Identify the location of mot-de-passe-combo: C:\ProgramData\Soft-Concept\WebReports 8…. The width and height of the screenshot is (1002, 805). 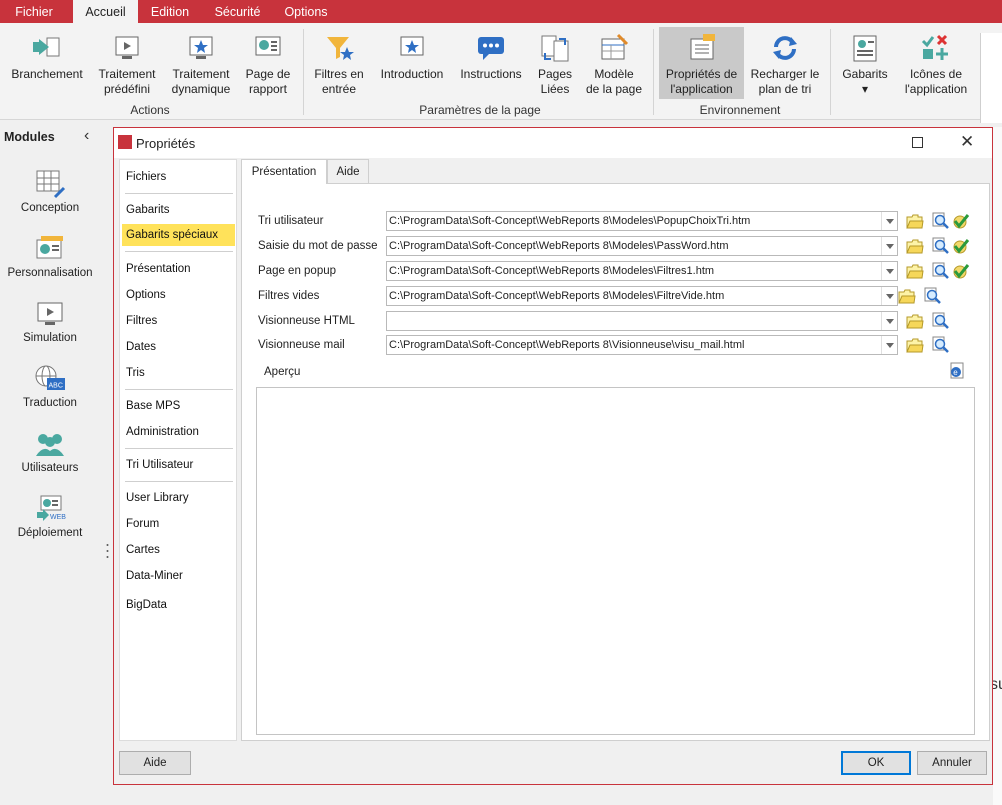
(642, 246).